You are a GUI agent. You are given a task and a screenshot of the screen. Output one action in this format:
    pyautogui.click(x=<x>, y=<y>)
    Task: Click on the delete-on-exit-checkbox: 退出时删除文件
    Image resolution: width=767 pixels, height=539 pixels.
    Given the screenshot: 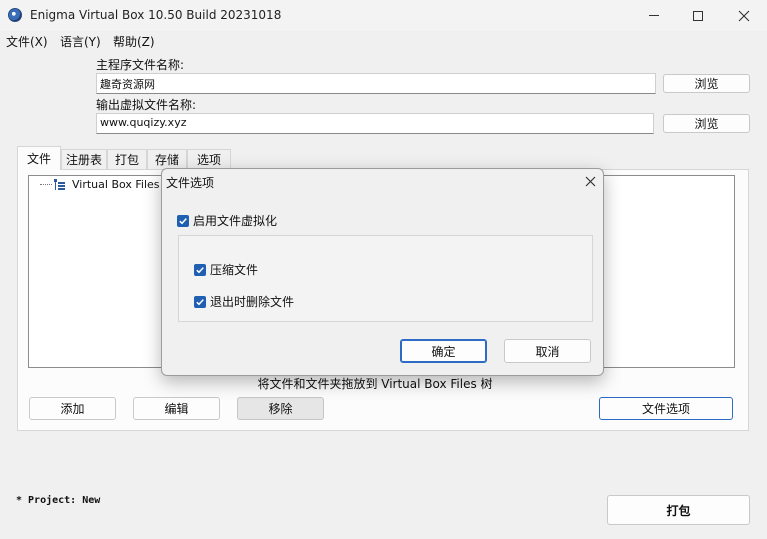 What is the action you would take?
    pyautogui.click(x=244, y=301)
    